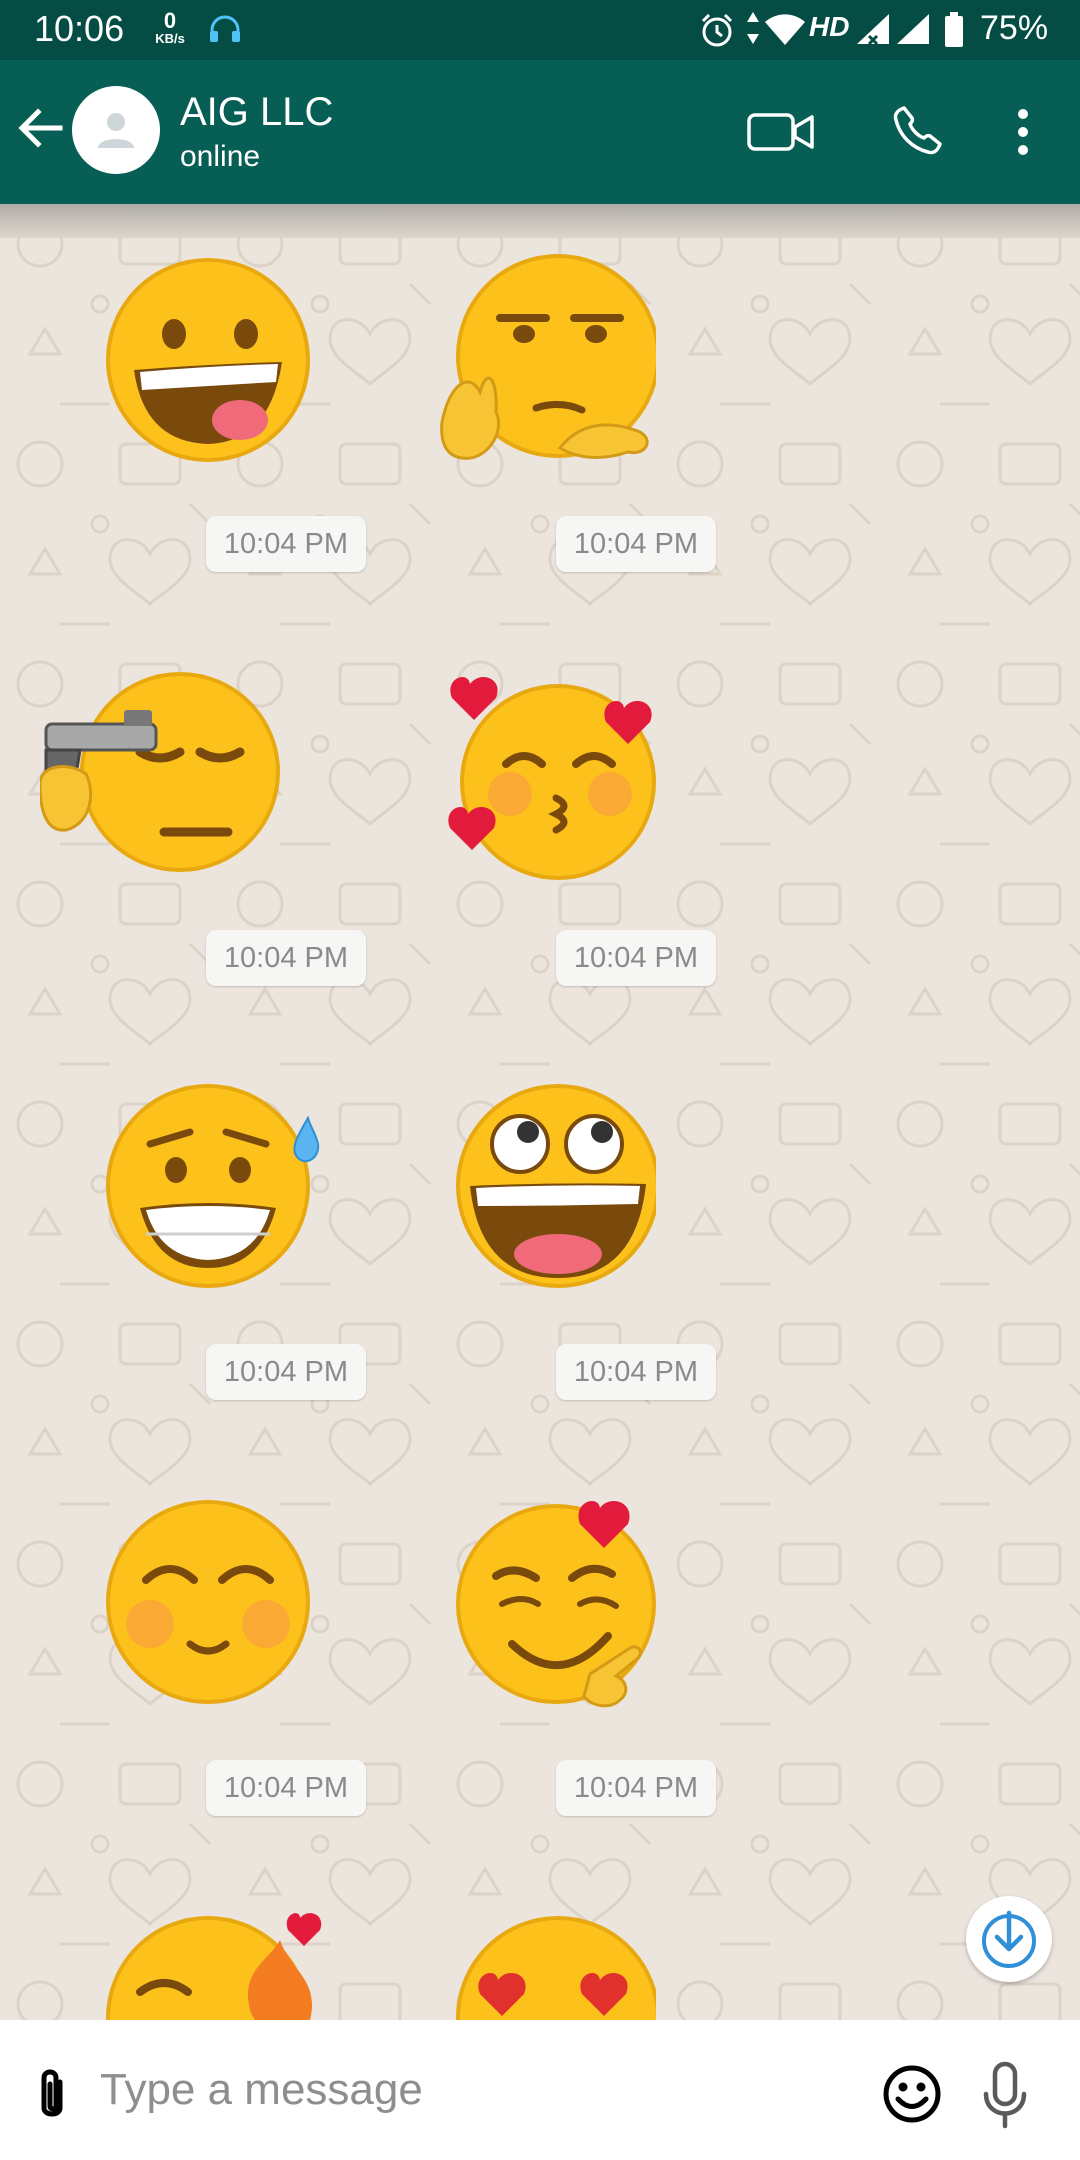 The image size is (1080, 2160). I want to click on back-arrow-icon, so click(40, 128).